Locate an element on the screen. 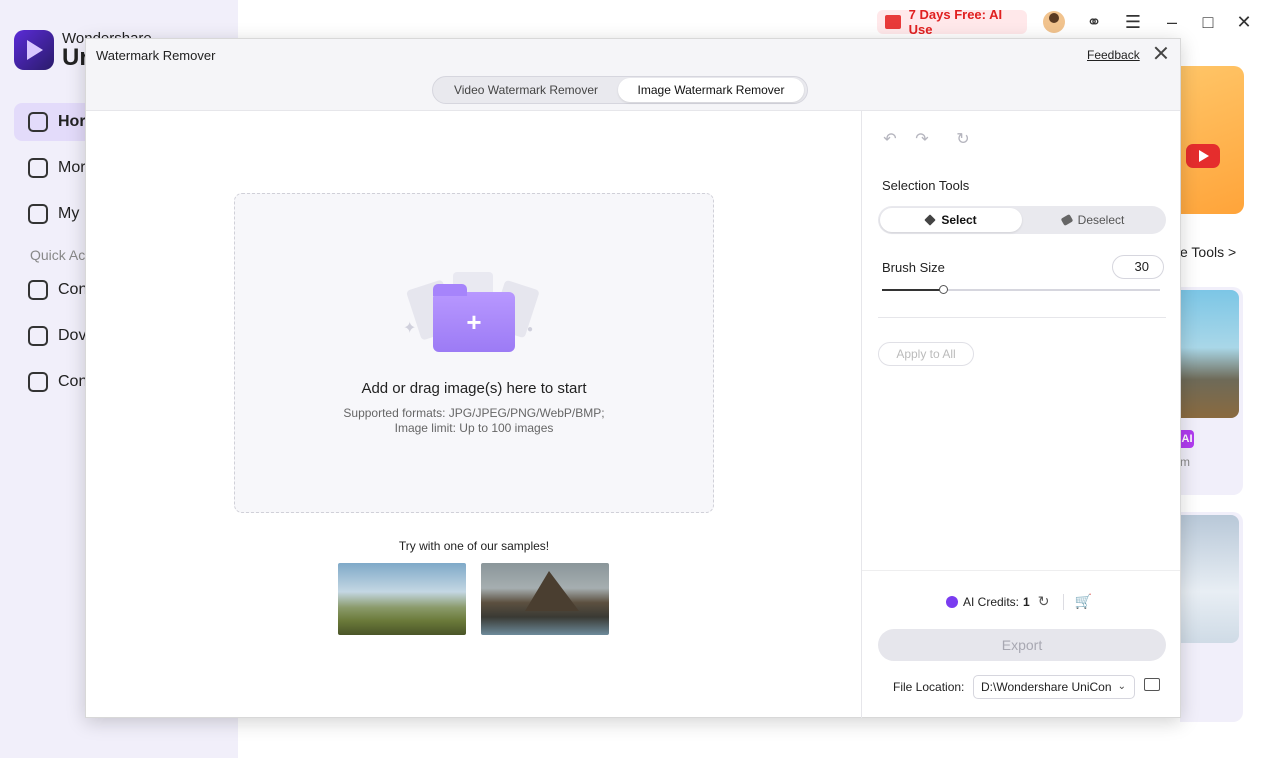  file-icon is located at coordinates (38, 214).